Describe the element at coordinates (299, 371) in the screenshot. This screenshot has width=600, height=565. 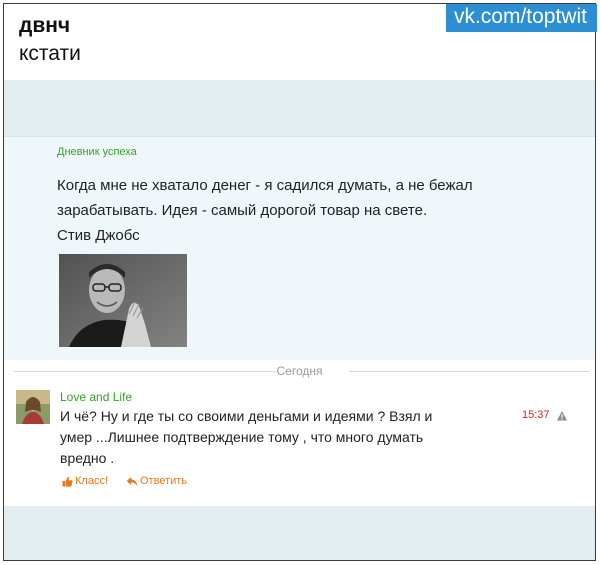
I see `date-divider: Сегодня` at that location.